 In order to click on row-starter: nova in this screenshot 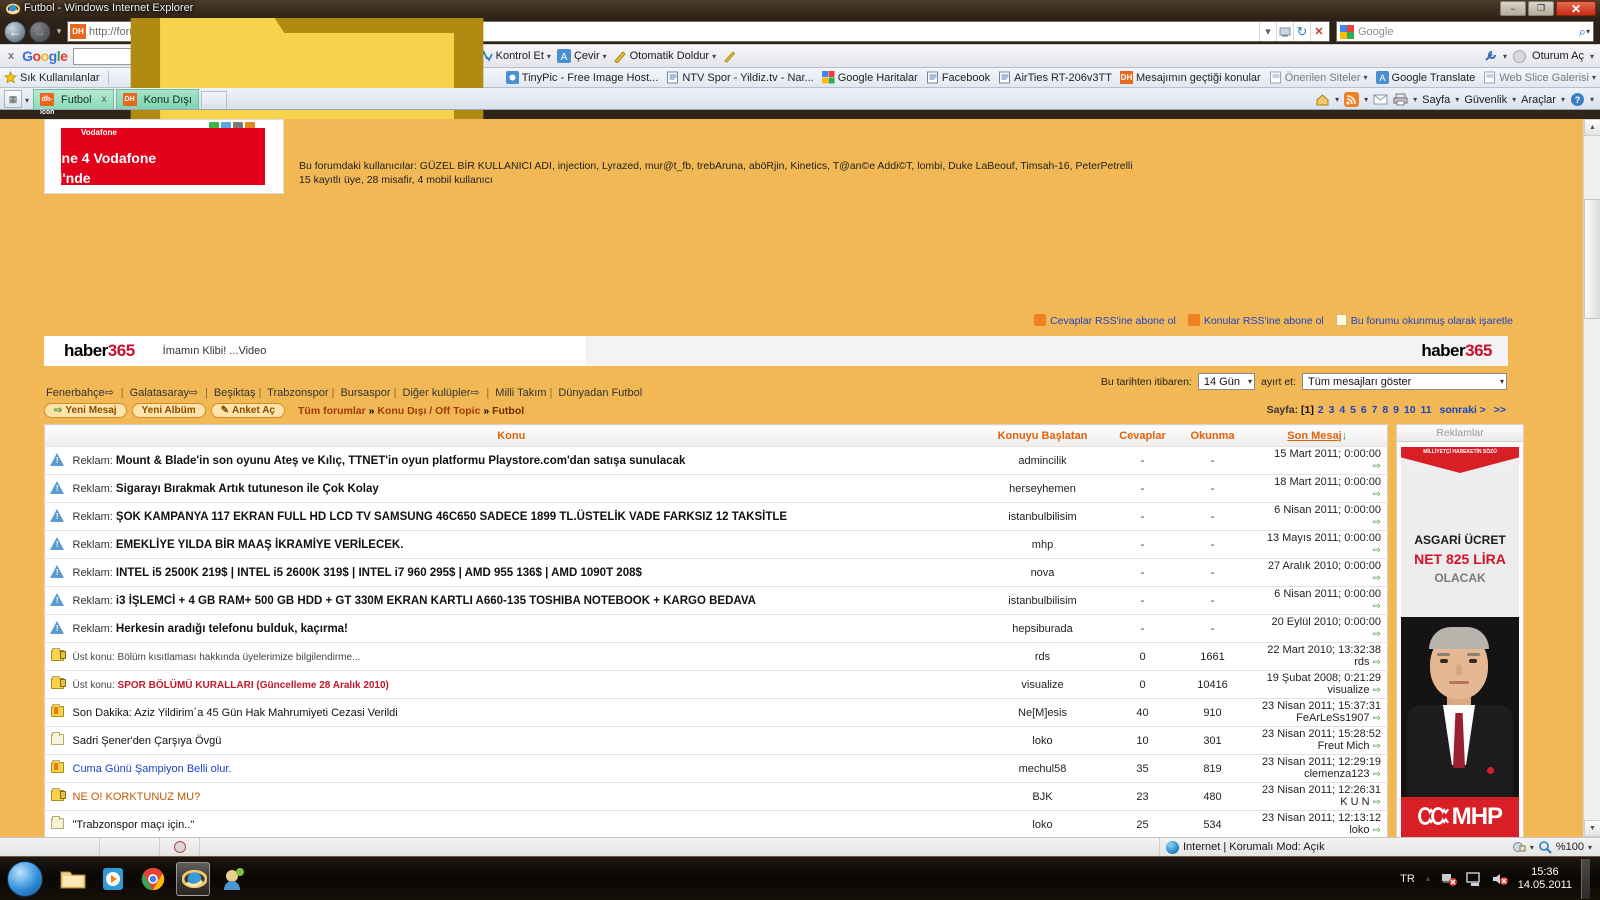, I will do `click(1042, 572)`.